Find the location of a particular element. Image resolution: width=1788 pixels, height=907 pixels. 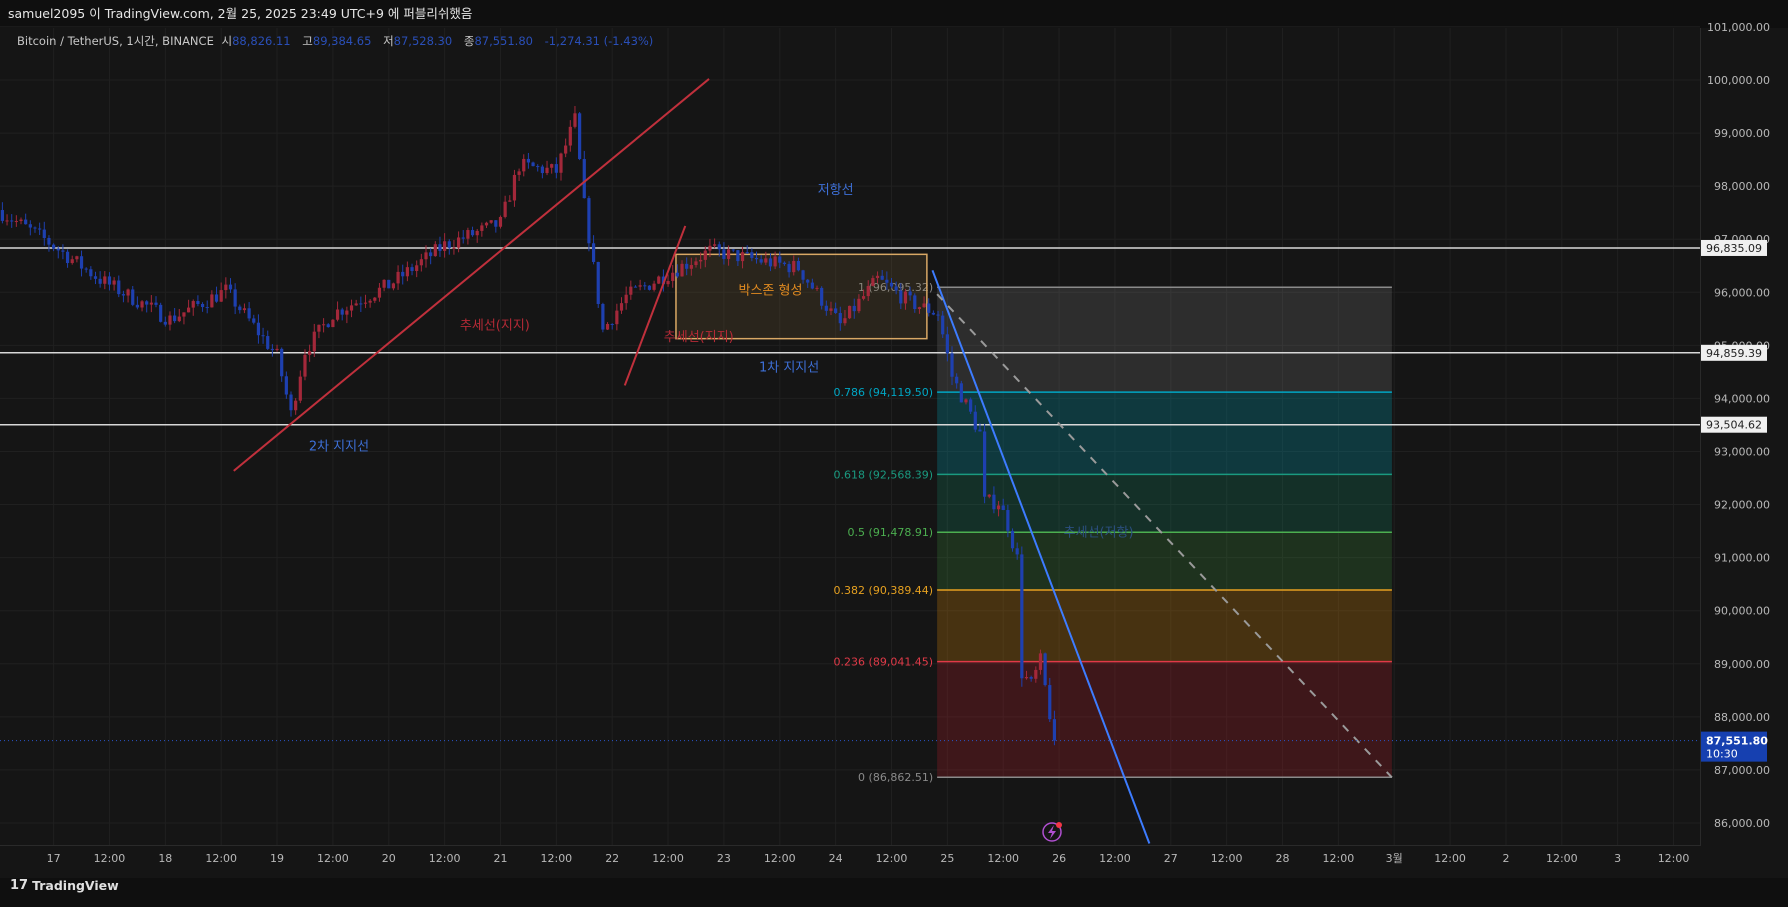

time-tick-label: 3월 is located at coordinates (1394, 858).